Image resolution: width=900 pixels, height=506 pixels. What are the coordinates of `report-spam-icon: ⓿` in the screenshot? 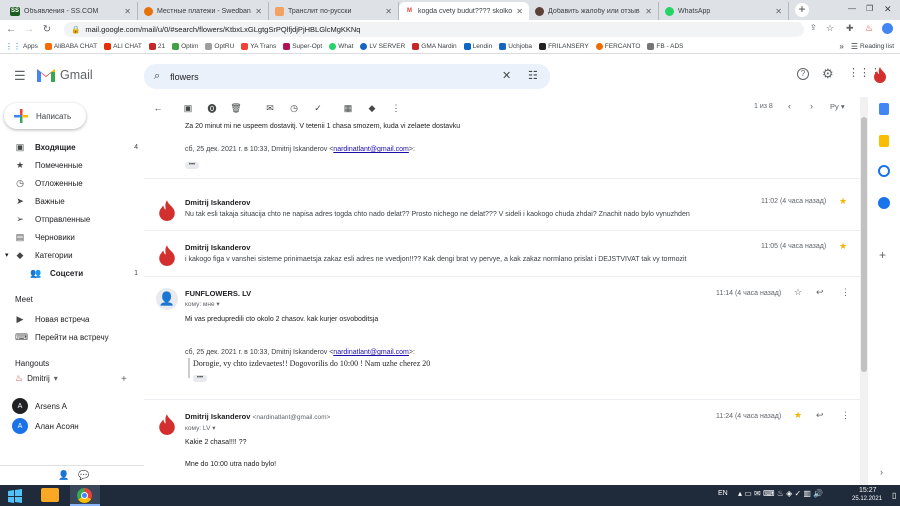 It's located at (212, 108).